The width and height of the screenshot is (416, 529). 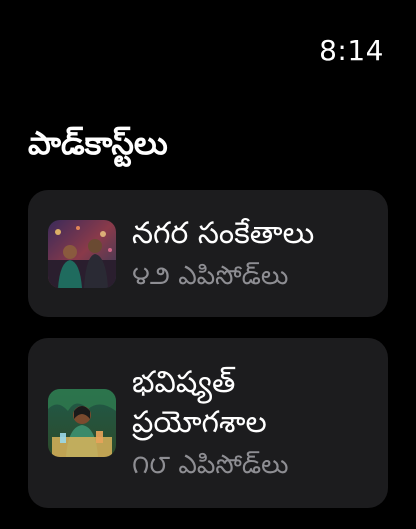 What do you see at coordinates (82, 423) in the screenshot?
I see `lab-scientist-artwork-icon` at bounding box center [82, 423].